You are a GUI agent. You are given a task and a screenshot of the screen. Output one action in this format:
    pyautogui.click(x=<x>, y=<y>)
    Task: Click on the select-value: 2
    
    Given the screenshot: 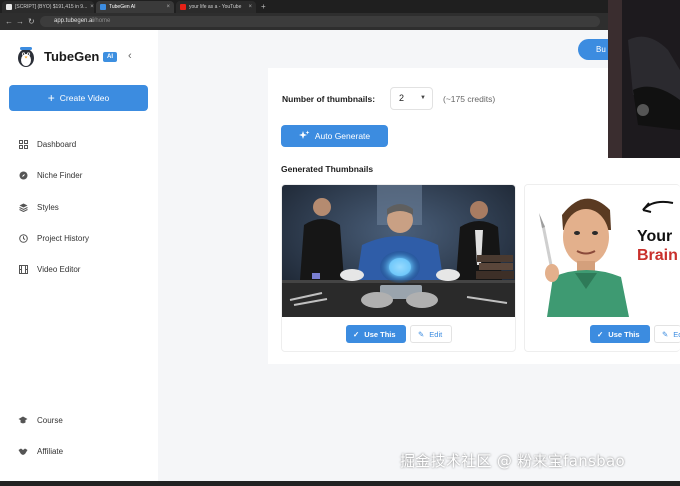 What is the action you would take?
    pyautogui.click(x=402, y=98)
    